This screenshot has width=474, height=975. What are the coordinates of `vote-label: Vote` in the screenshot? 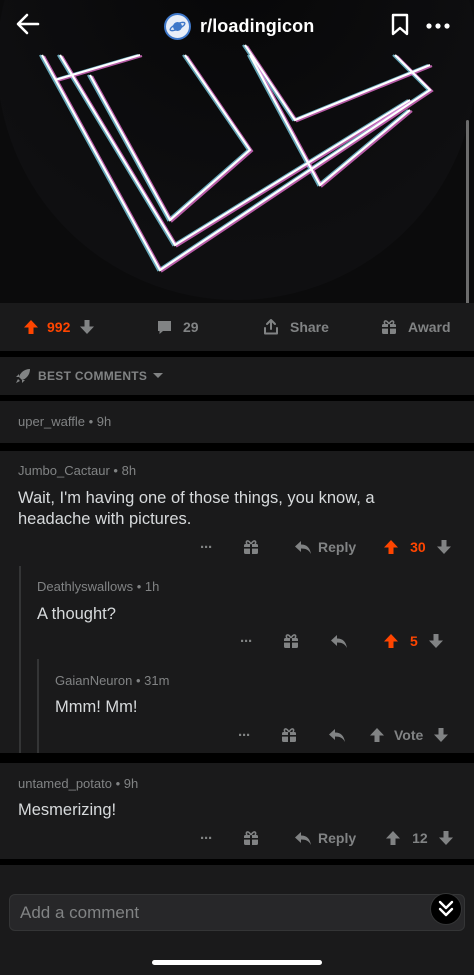 It's located at (409, 735).